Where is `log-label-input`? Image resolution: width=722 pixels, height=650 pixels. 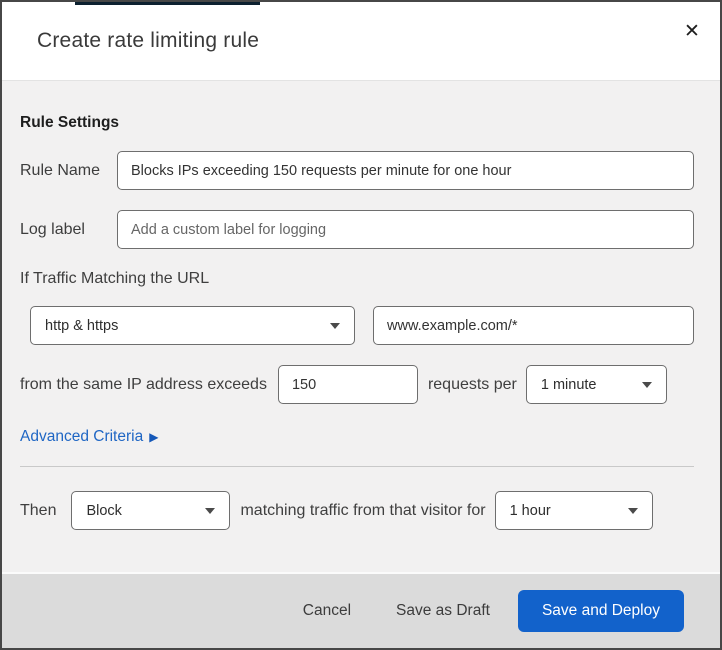 log-label-input is located at coordinates (405, 229).